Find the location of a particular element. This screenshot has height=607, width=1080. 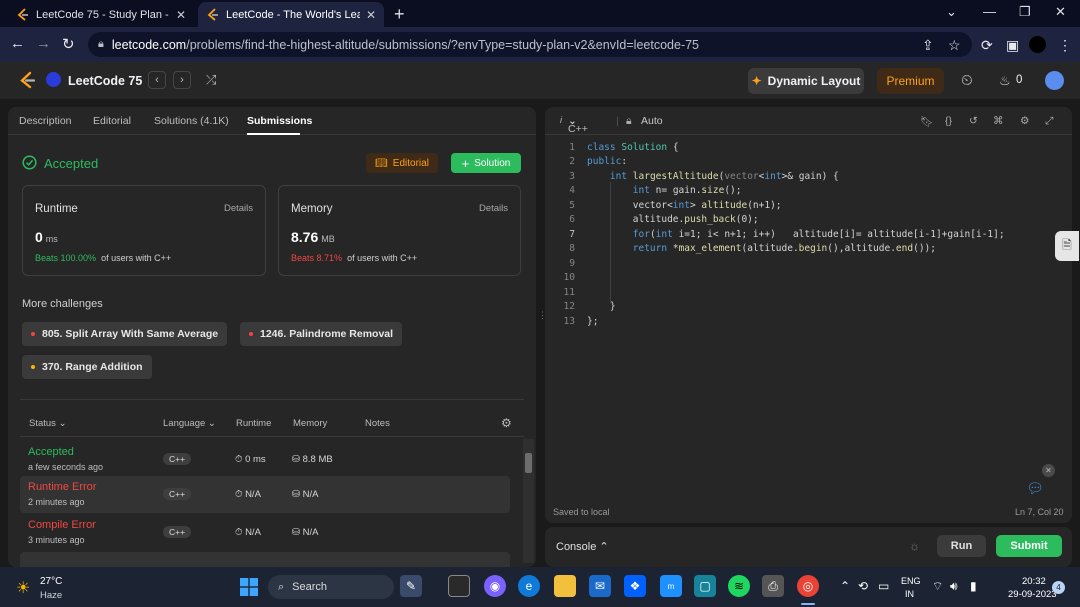

fullscreen-icon: ⤢ is located at coordinates (1049, 121).